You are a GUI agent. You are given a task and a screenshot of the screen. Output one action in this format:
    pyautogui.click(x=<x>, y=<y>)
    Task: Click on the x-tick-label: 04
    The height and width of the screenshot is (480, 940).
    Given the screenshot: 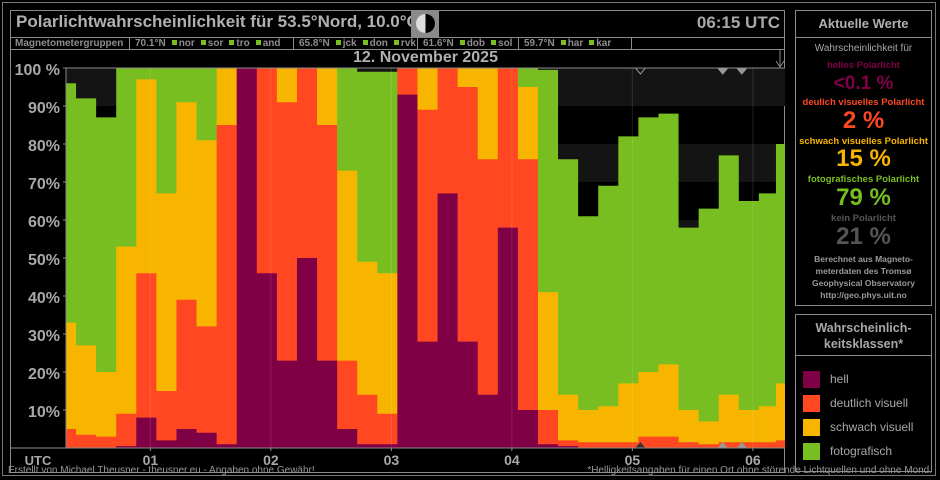 What is the action you would take?
    pyautogui.click(x=512, y=460)
    